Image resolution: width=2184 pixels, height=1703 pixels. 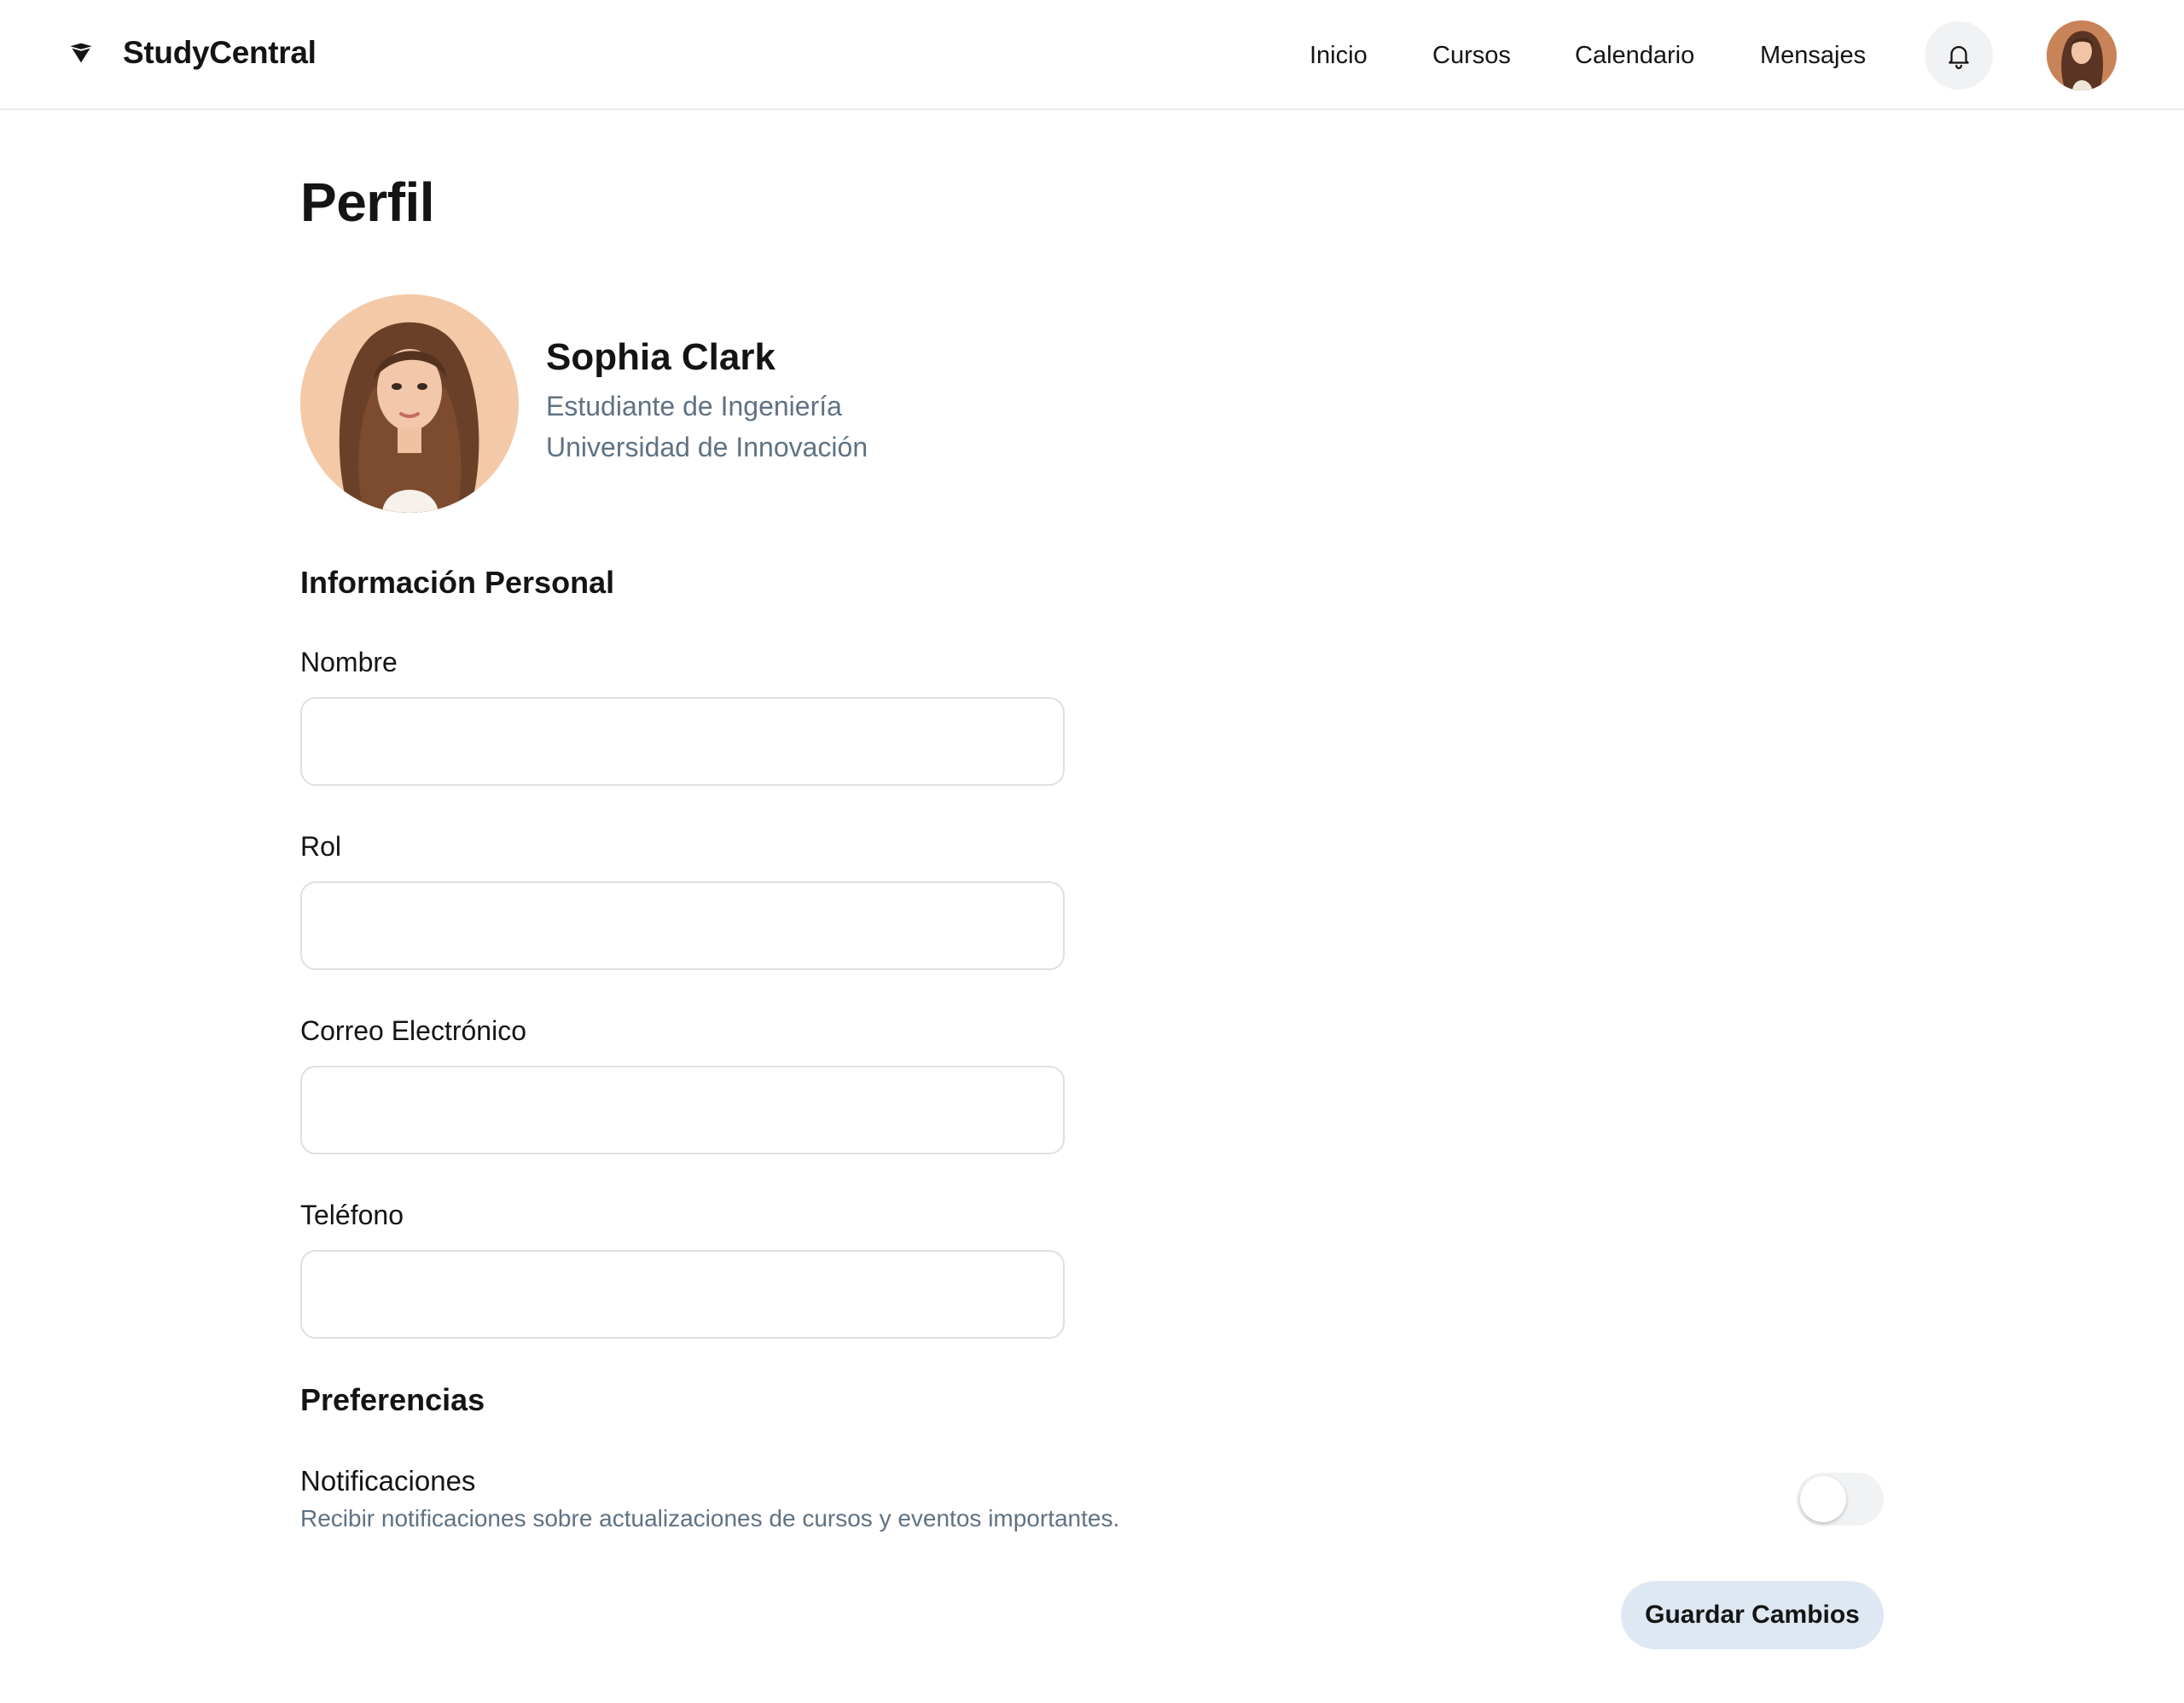 I want to click on email-input, so click(x=682, y=1110).